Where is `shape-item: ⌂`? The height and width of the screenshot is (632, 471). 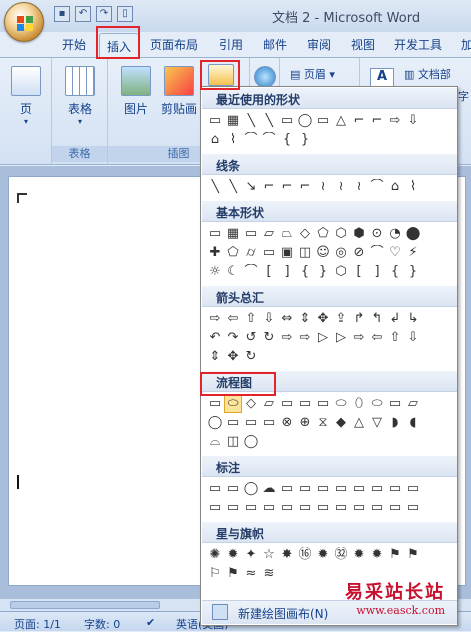
shape-item: ⌂ is located at coordinates (215, 140).